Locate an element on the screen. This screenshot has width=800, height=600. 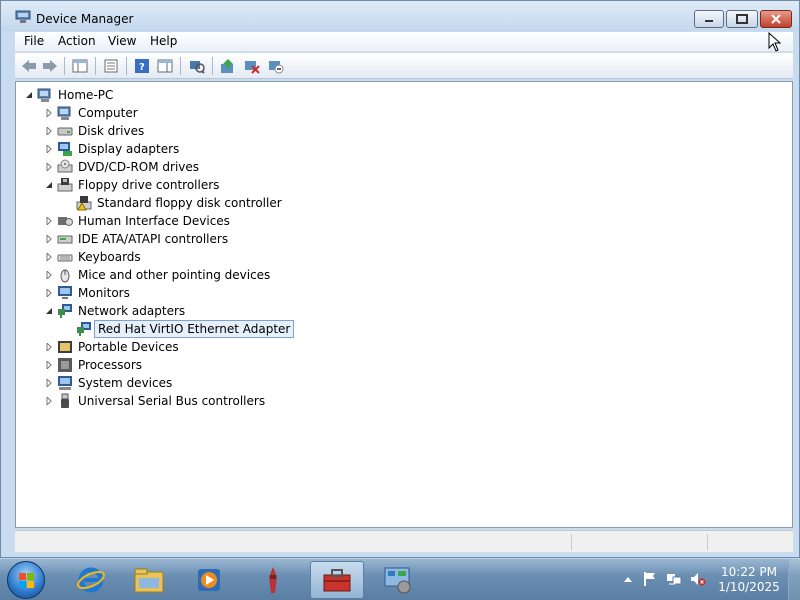
tree-node-monitors: Monitors is located at coordinates (216, 293).